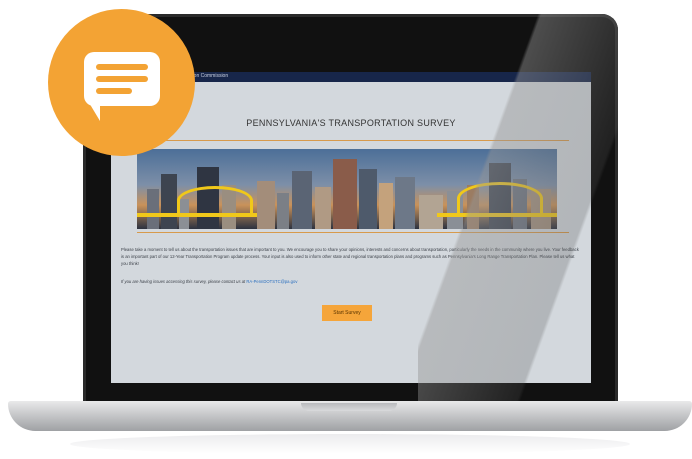 Image resolution: width=692 pixels, height=459 pixels. What do you see at coordinates (271, 281) in the screenshot?
I see `contact-email-link: RA-PennDOTSTC@pa.gov` at bounding box center [271, 281].